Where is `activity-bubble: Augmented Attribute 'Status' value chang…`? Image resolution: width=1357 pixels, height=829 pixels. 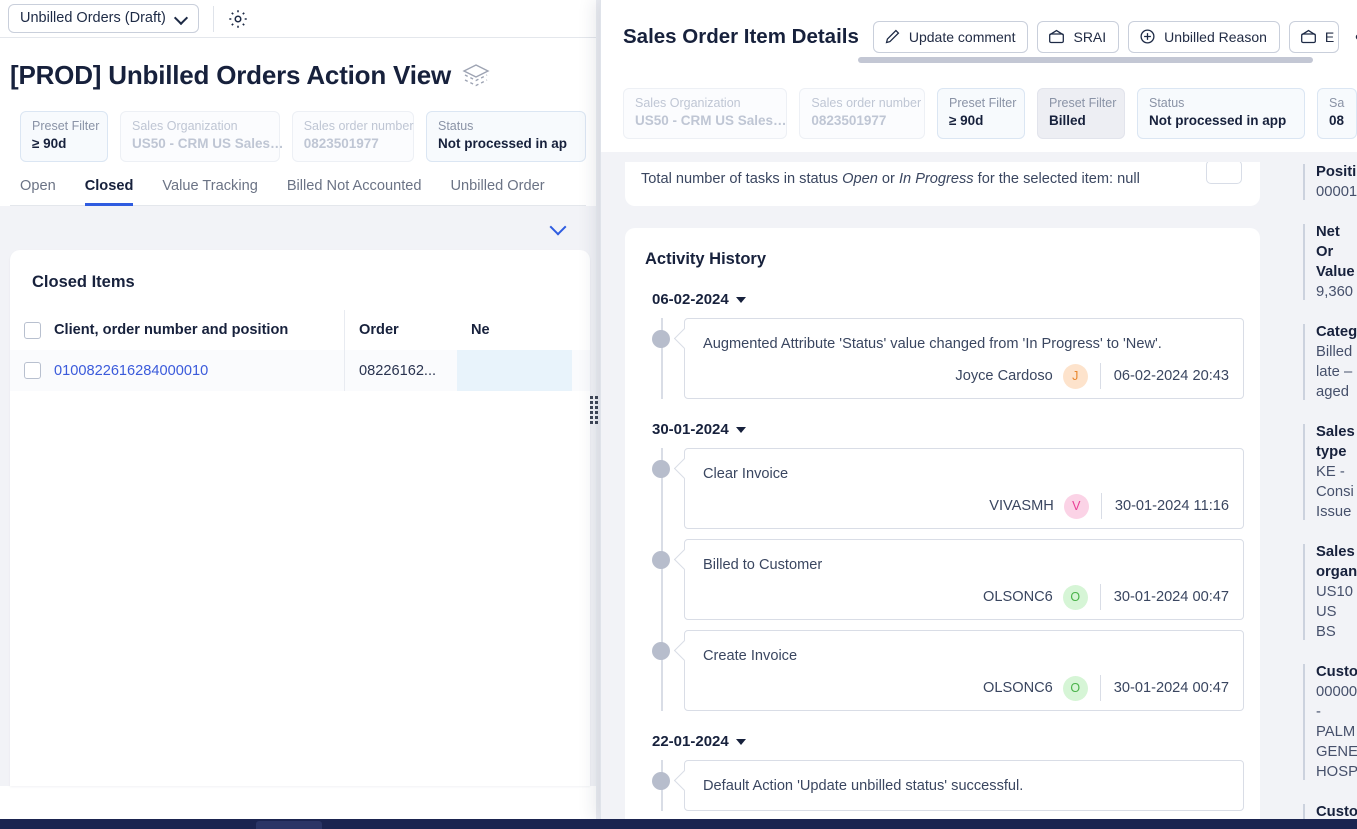
activity-bubble: Augmented Attribute 'Status' value chang… is located at coordinates (964, 358).